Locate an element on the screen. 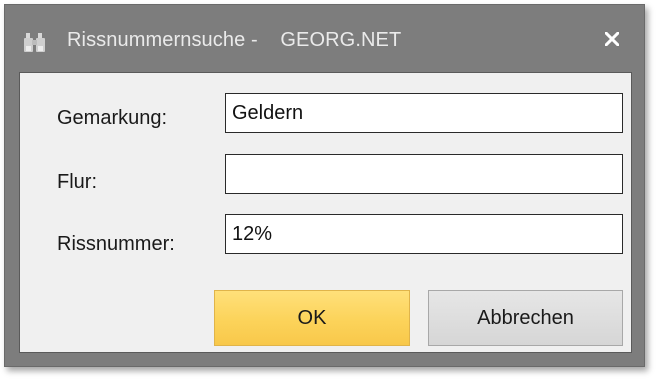 This screenshot has height=381, width=658. flur-input is located at coordinates (424, 174).